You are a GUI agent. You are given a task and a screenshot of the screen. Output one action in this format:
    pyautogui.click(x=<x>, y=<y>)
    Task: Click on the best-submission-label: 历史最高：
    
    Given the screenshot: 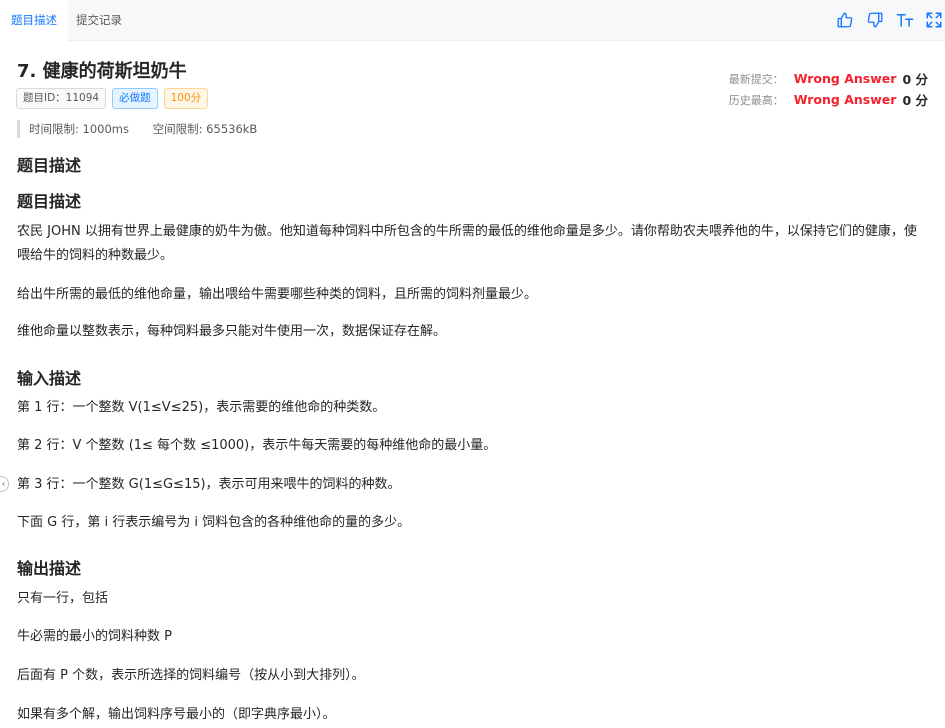 What is the action you would take?
    pyautogui.click(x=756, y=100)
    